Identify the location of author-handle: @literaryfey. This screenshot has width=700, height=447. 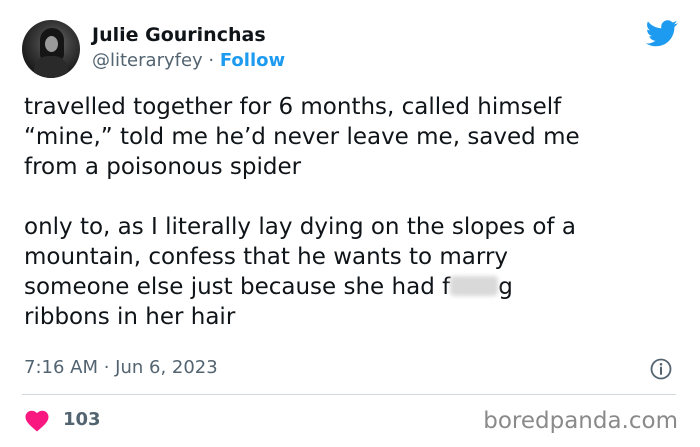
(147, 60).